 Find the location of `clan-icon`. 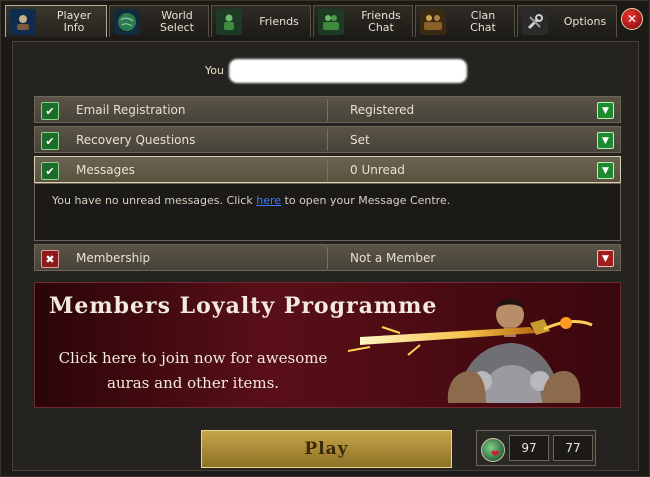

clan-icon is located at coordinates (433, 21).